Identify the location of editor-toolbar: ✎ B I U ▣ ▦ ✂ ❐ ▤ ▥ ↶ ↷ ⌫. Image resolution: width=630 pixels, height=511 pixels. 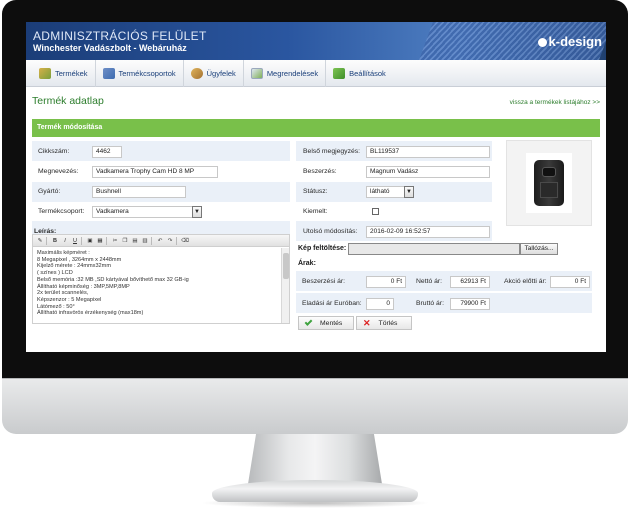
(161, 241).